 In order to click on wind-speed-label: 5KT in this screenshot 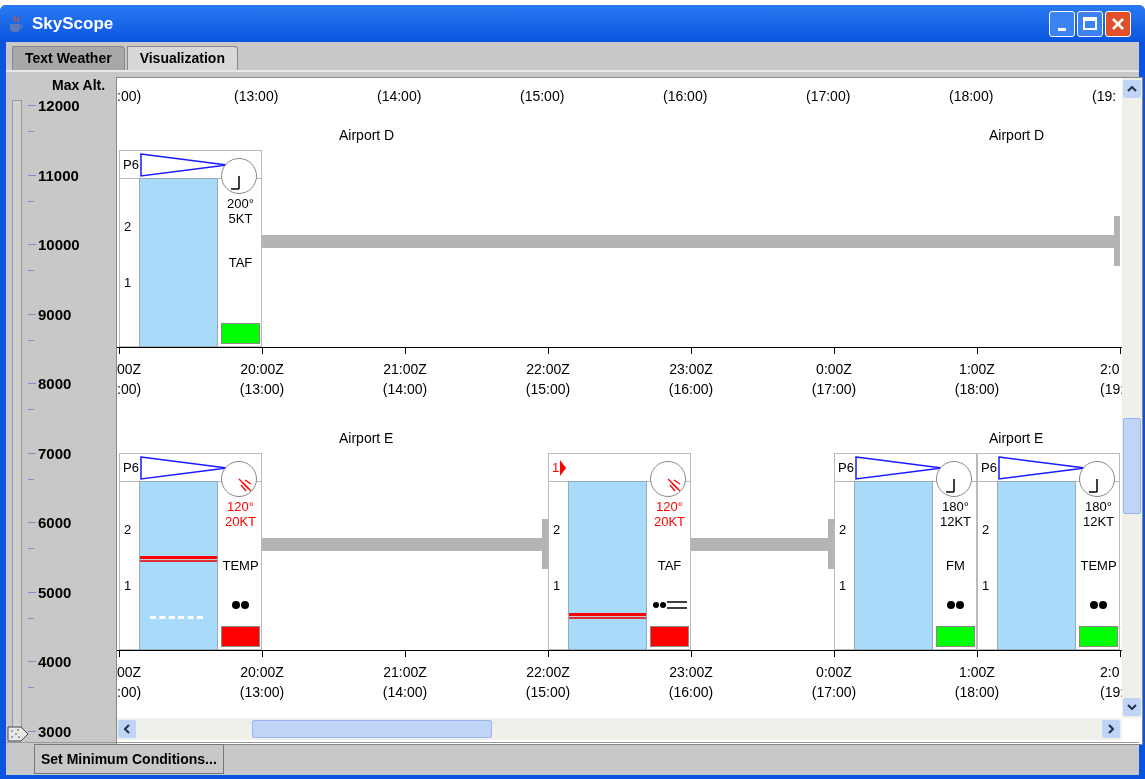, I will do `click(240, 218)`.